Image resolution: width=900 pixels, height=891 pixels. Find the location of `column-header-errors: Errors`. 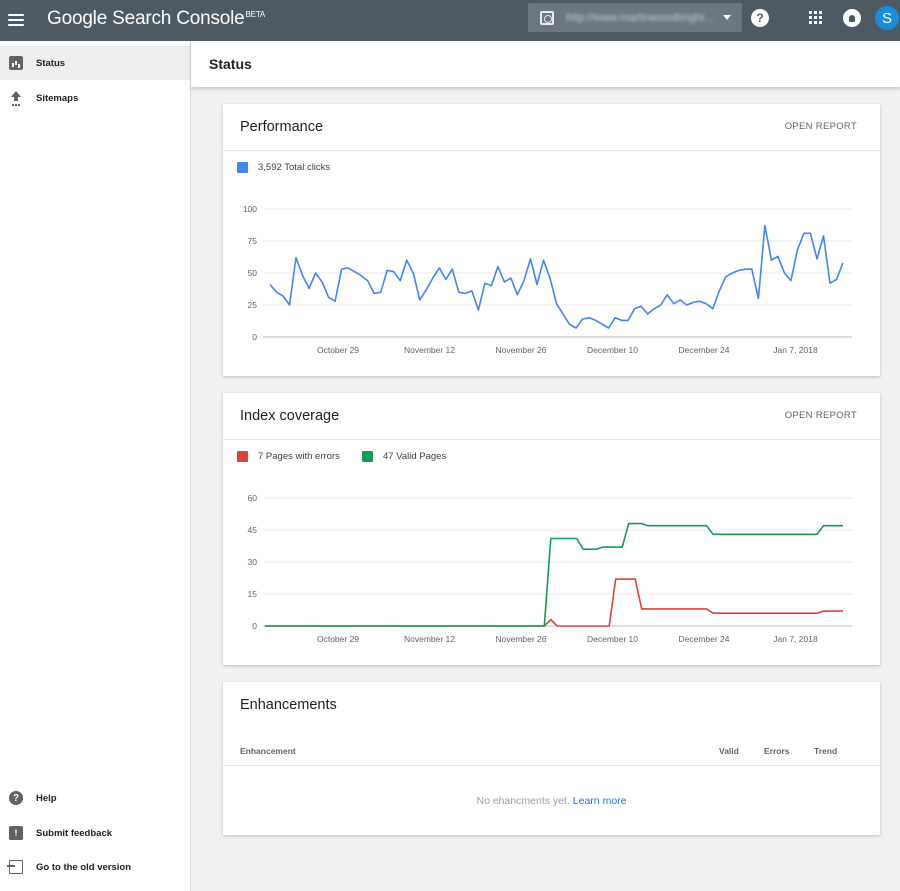

column-header-errors: Errors is located at coordinates (777, 751).